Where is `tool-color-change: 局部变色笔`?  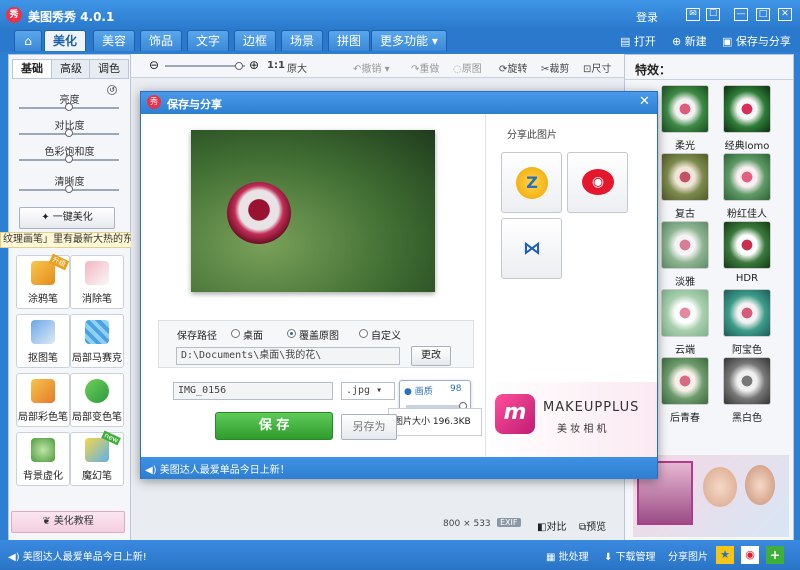
tool-color-change: 局部变色笔 is located at coordinates (97, 400).